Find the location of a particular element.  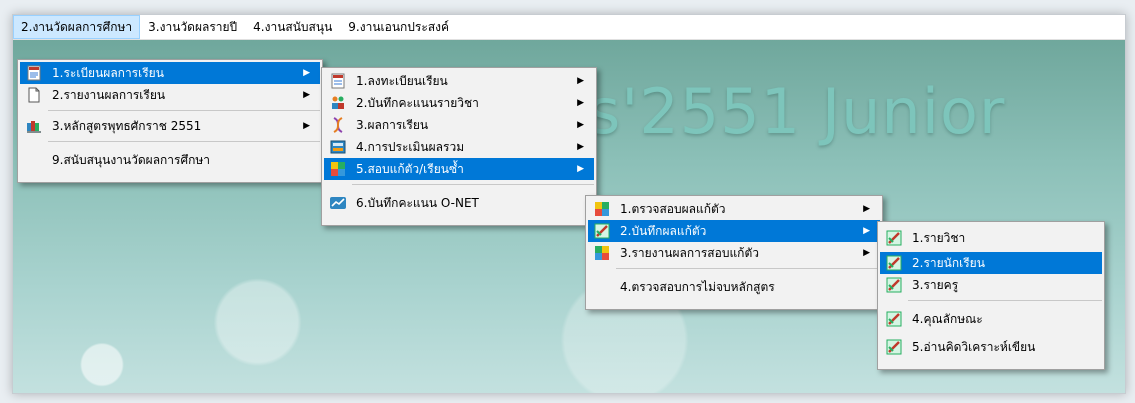

menubar-item-grading: 2.งานวัดผลการศึกษา is located at coordinates (77, 27).